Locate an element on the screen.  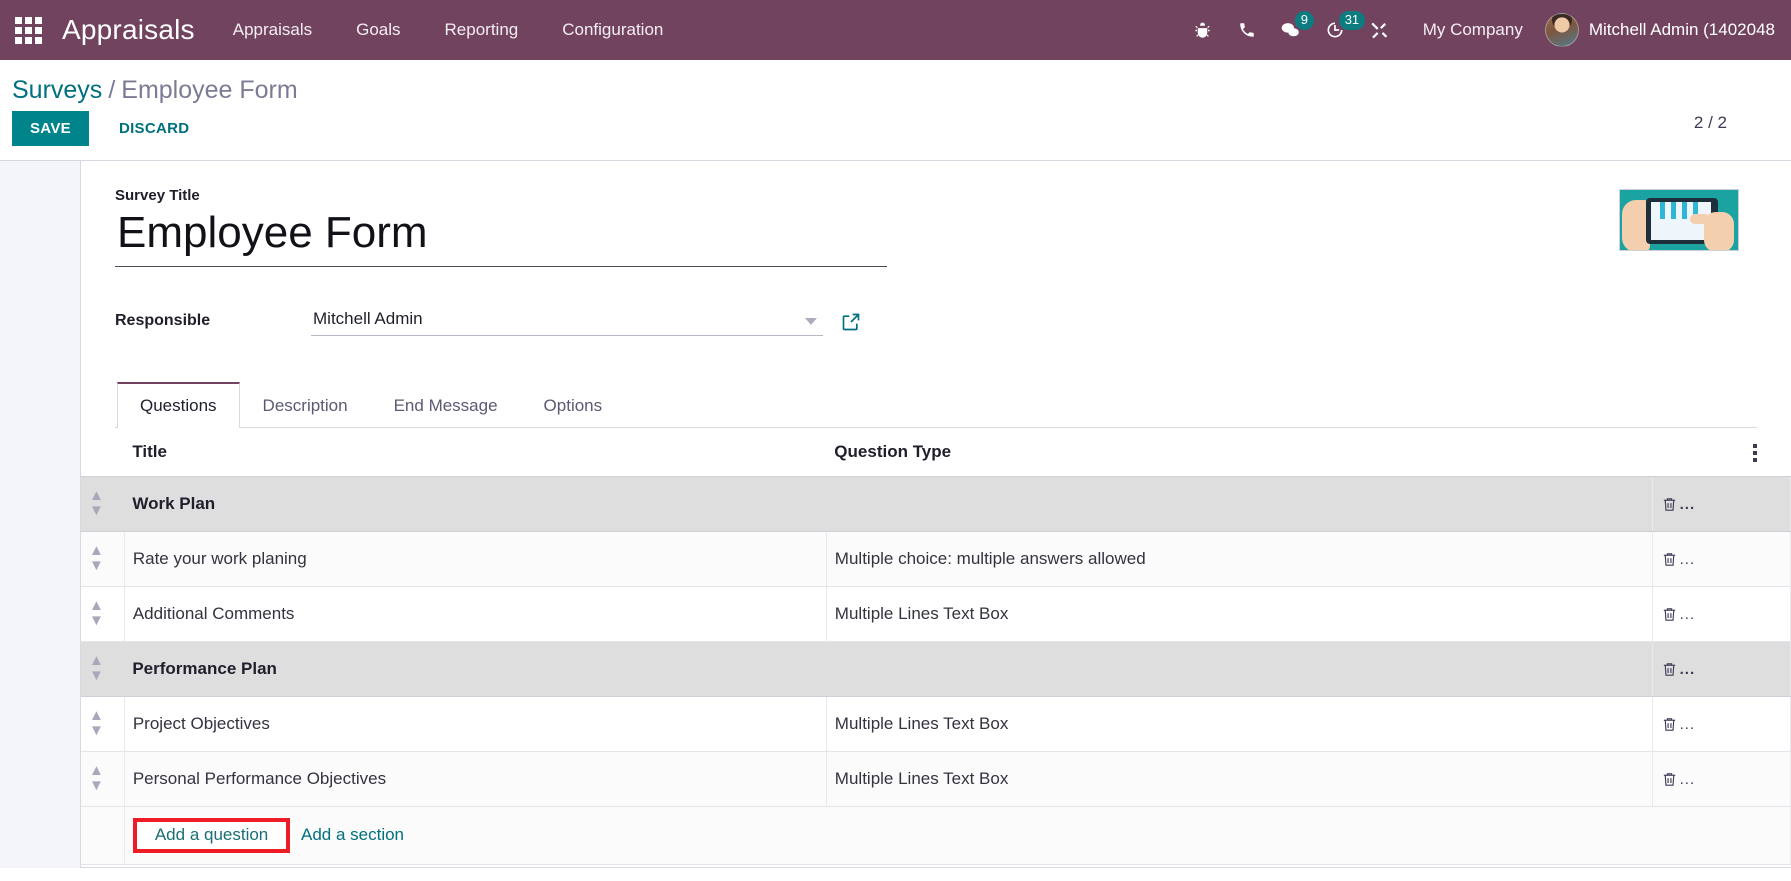
breadcrumb-surveys: Surveys is located at coordinates (57, 90).